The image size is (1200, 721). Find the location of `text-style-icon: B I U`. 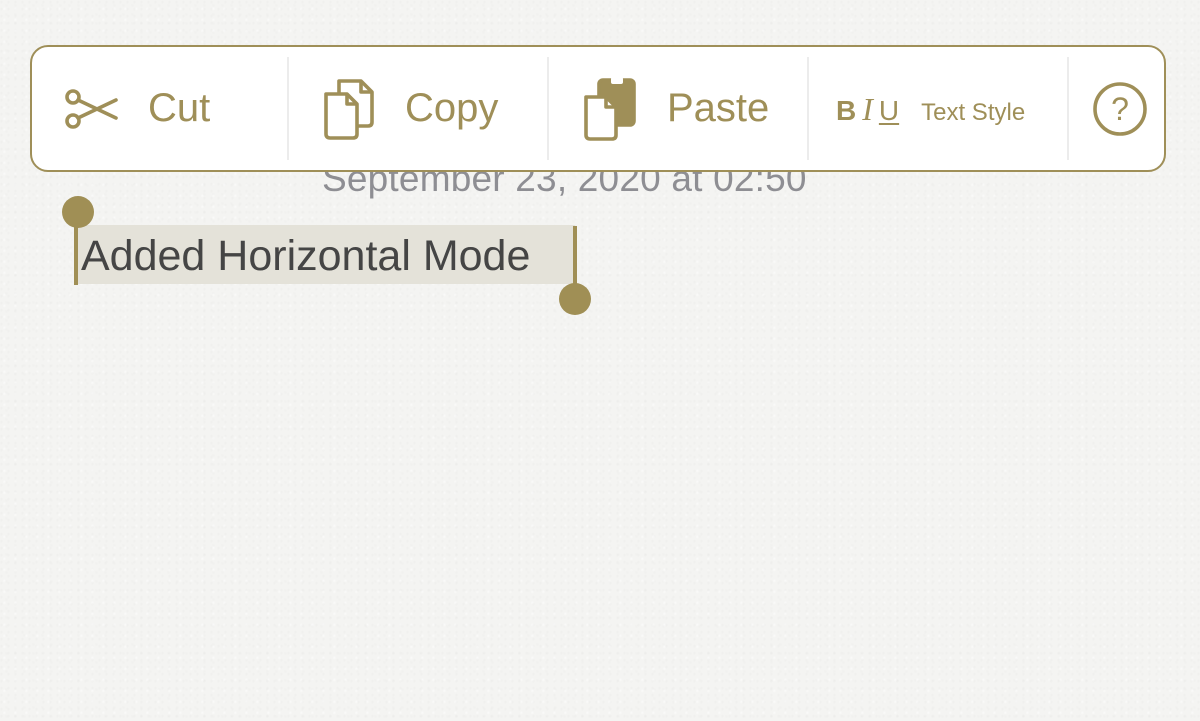

text-style-icon: B I U is located at coordinates (867, 109).